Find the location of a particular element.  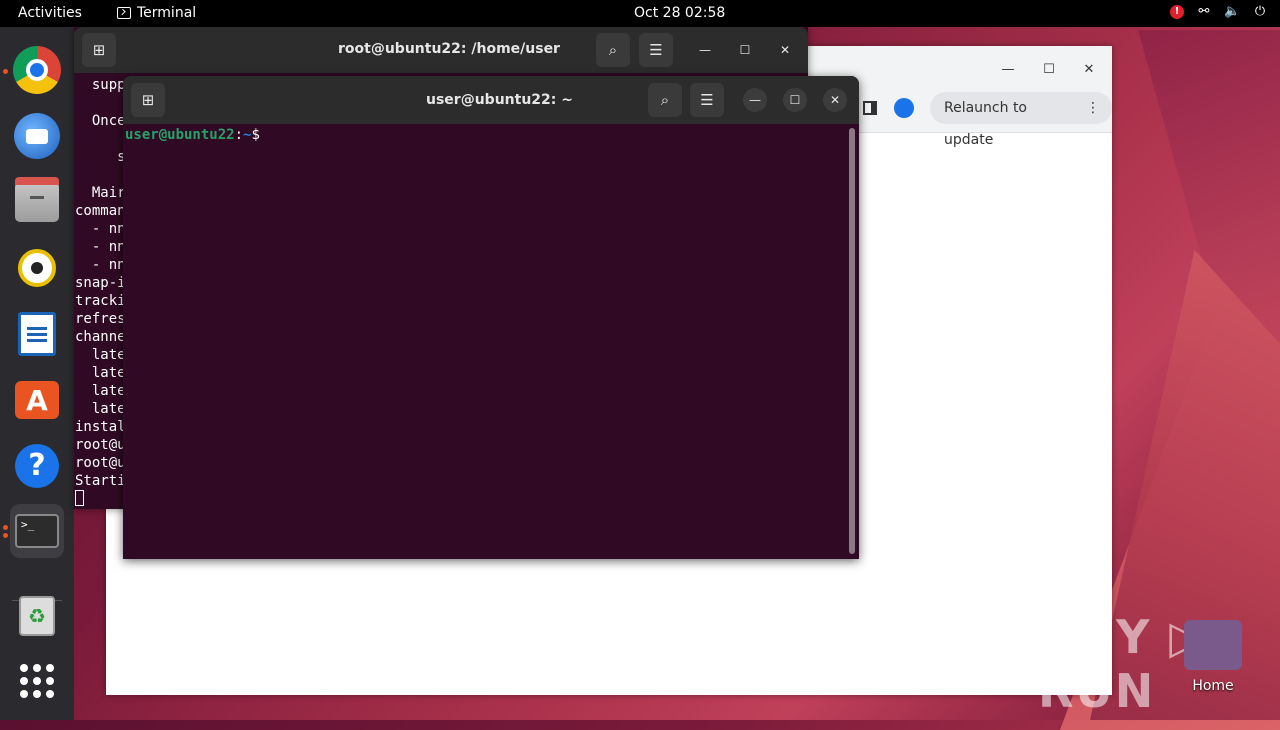

scrollbar is located at coordinates (852, 341).